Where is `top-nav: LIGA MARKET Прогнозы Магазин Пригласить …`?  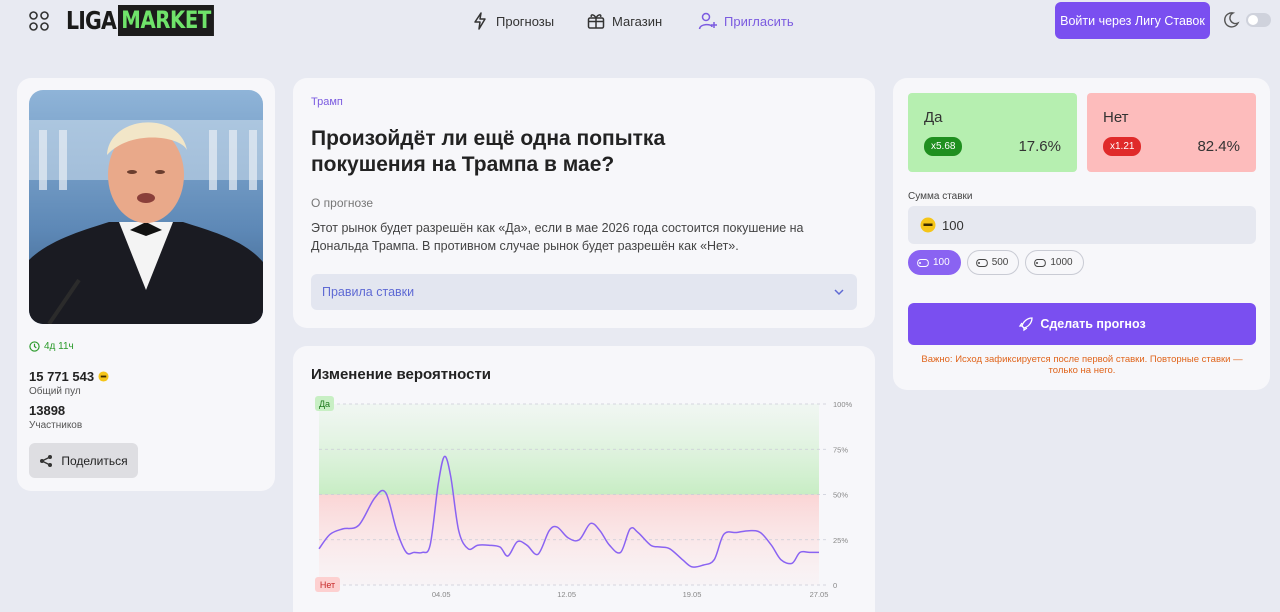
top-nav: LIGA MARKET Прогнозы Магазин Пригласить … is located at coordinates (640, 20).